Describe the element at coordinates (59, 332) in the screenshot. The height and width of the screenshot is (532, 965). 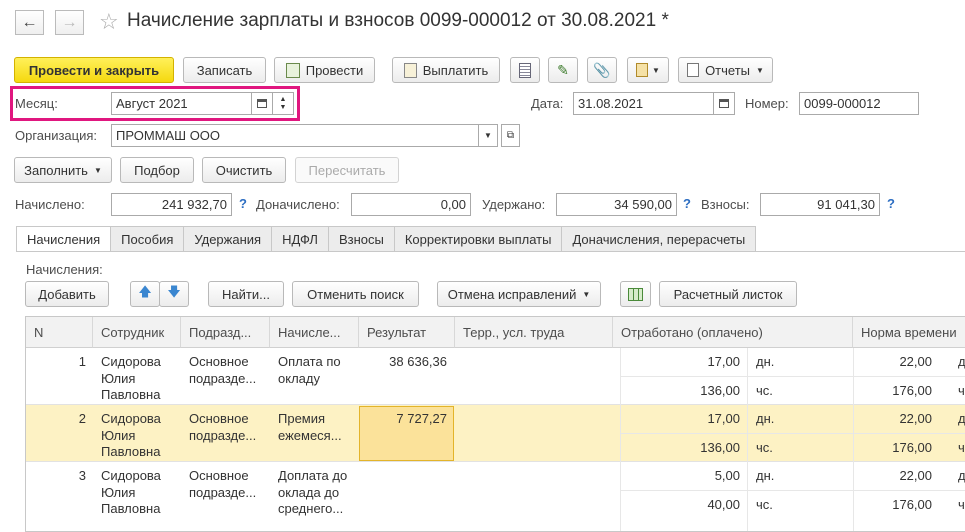
I see `col-header-n: N` at that location.